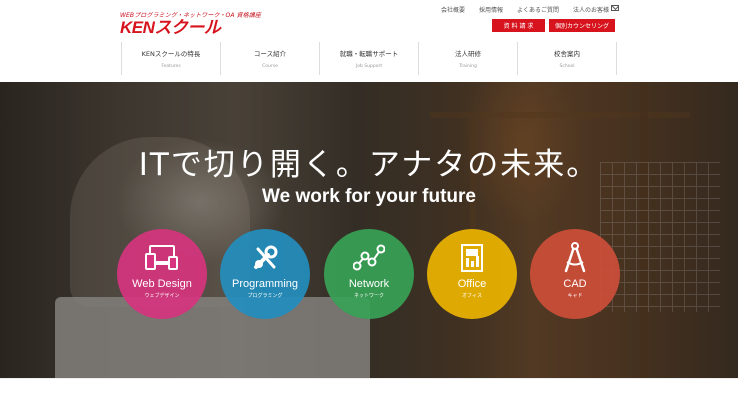 This screenshot has height=403, width=738. Describe the element at coordinates (518, 25) in the screenshot. I see `request-brochure-button: 資 料 請 求` at that location.